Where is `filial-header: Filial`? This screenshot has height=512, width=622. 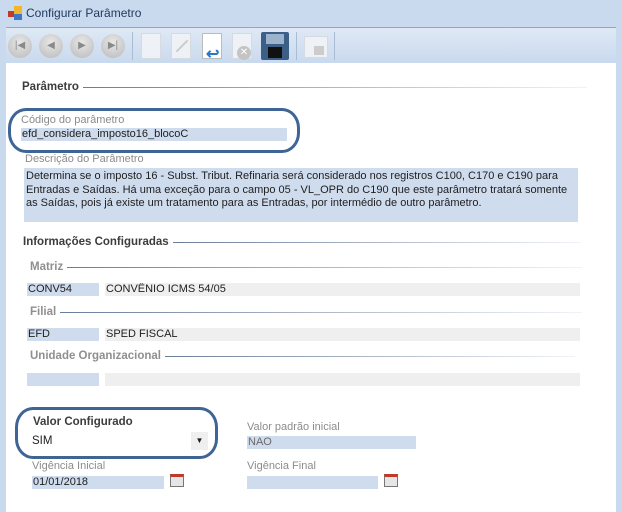 filial-header: Filial is located at coordinates (306, 312).